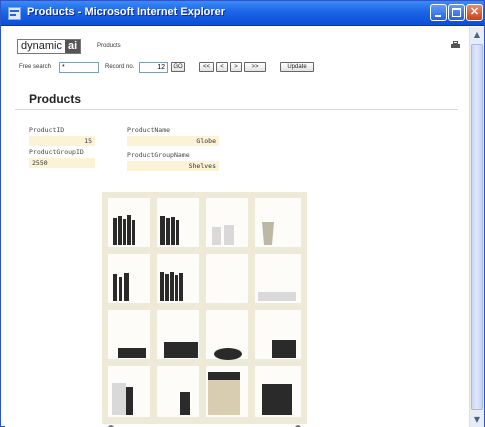 The image size is (485, 427). I want to click on scrollbar-thumb, so click(477, 227).